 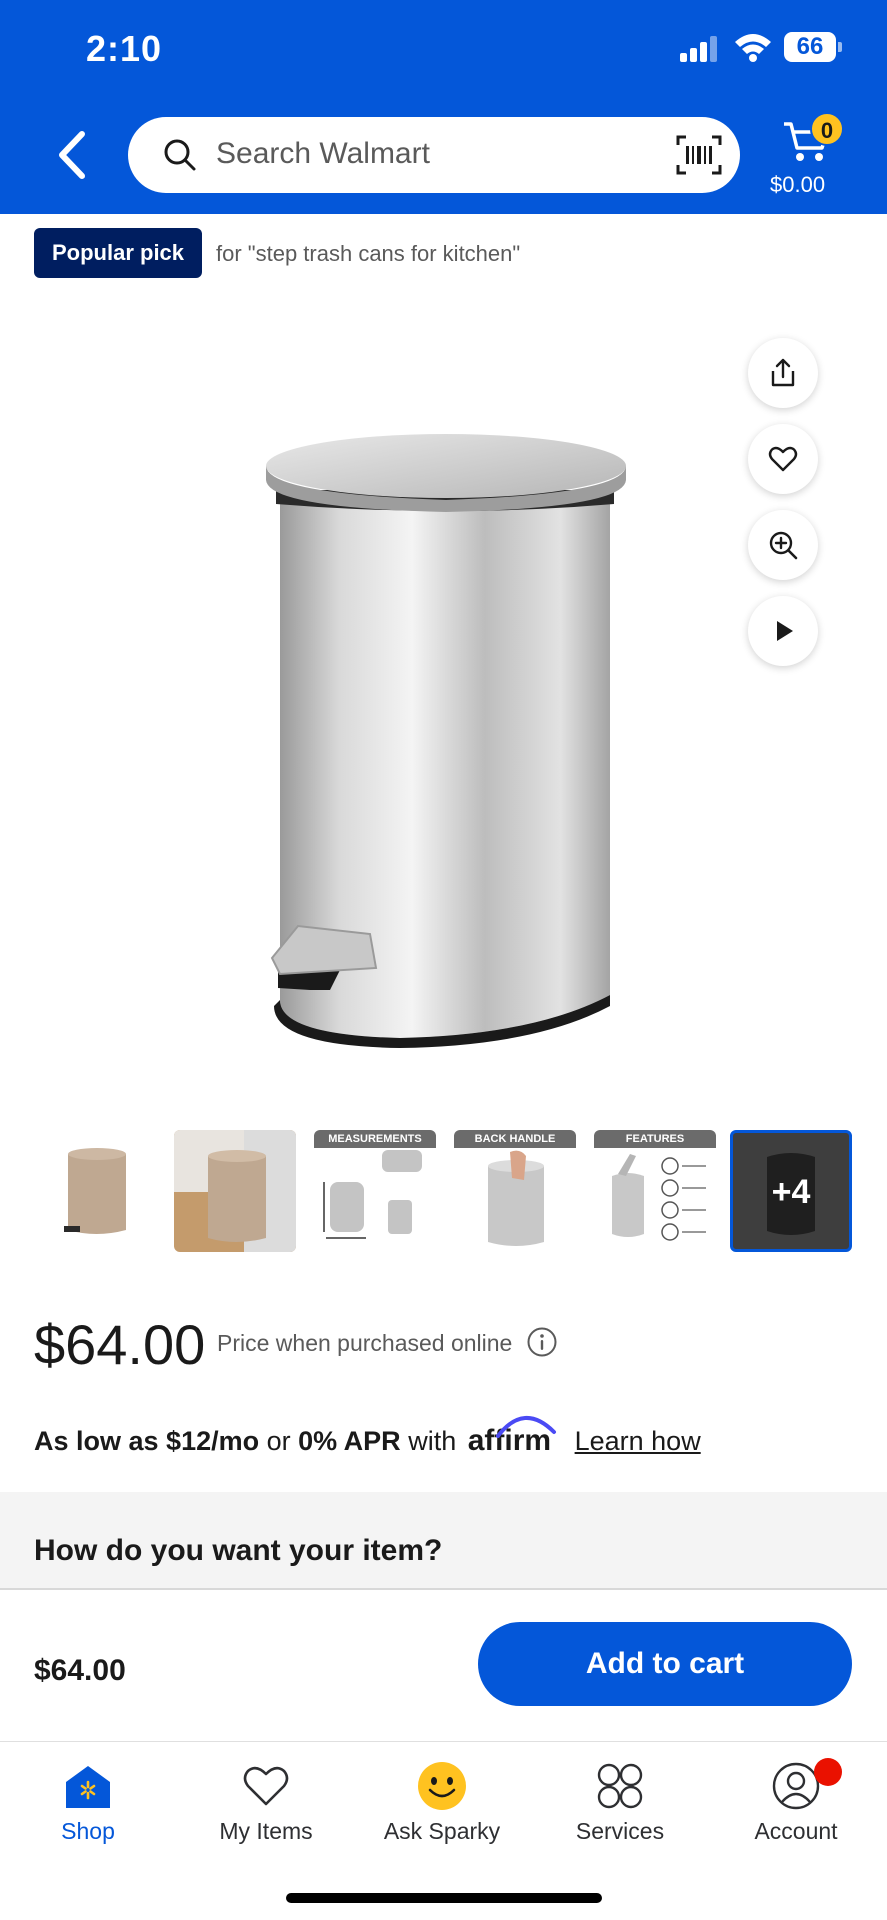 I want to click on battery-indicator: 66, so click(x=813, y=47).